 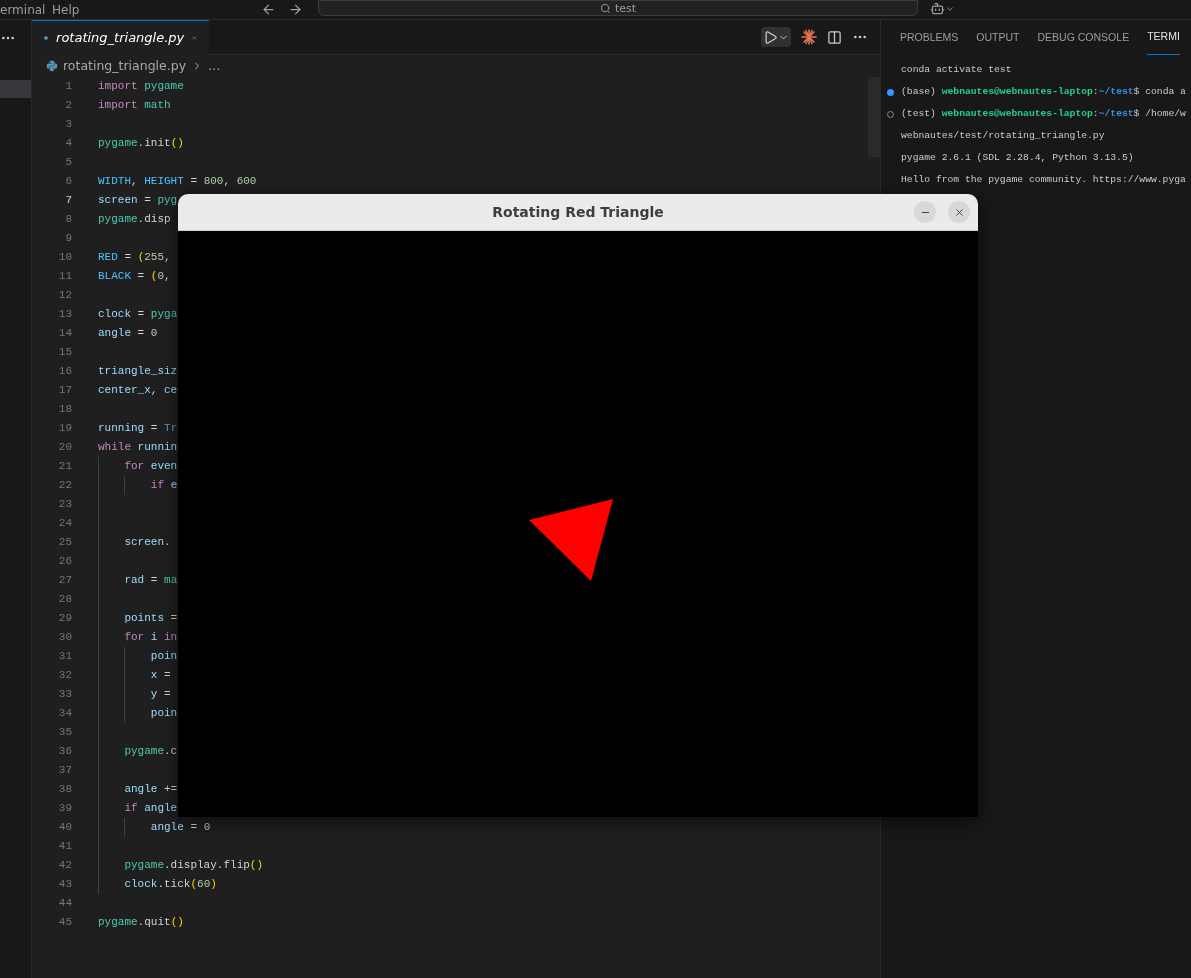 I want to click on line-number: 13, so click(x=64, y=315).